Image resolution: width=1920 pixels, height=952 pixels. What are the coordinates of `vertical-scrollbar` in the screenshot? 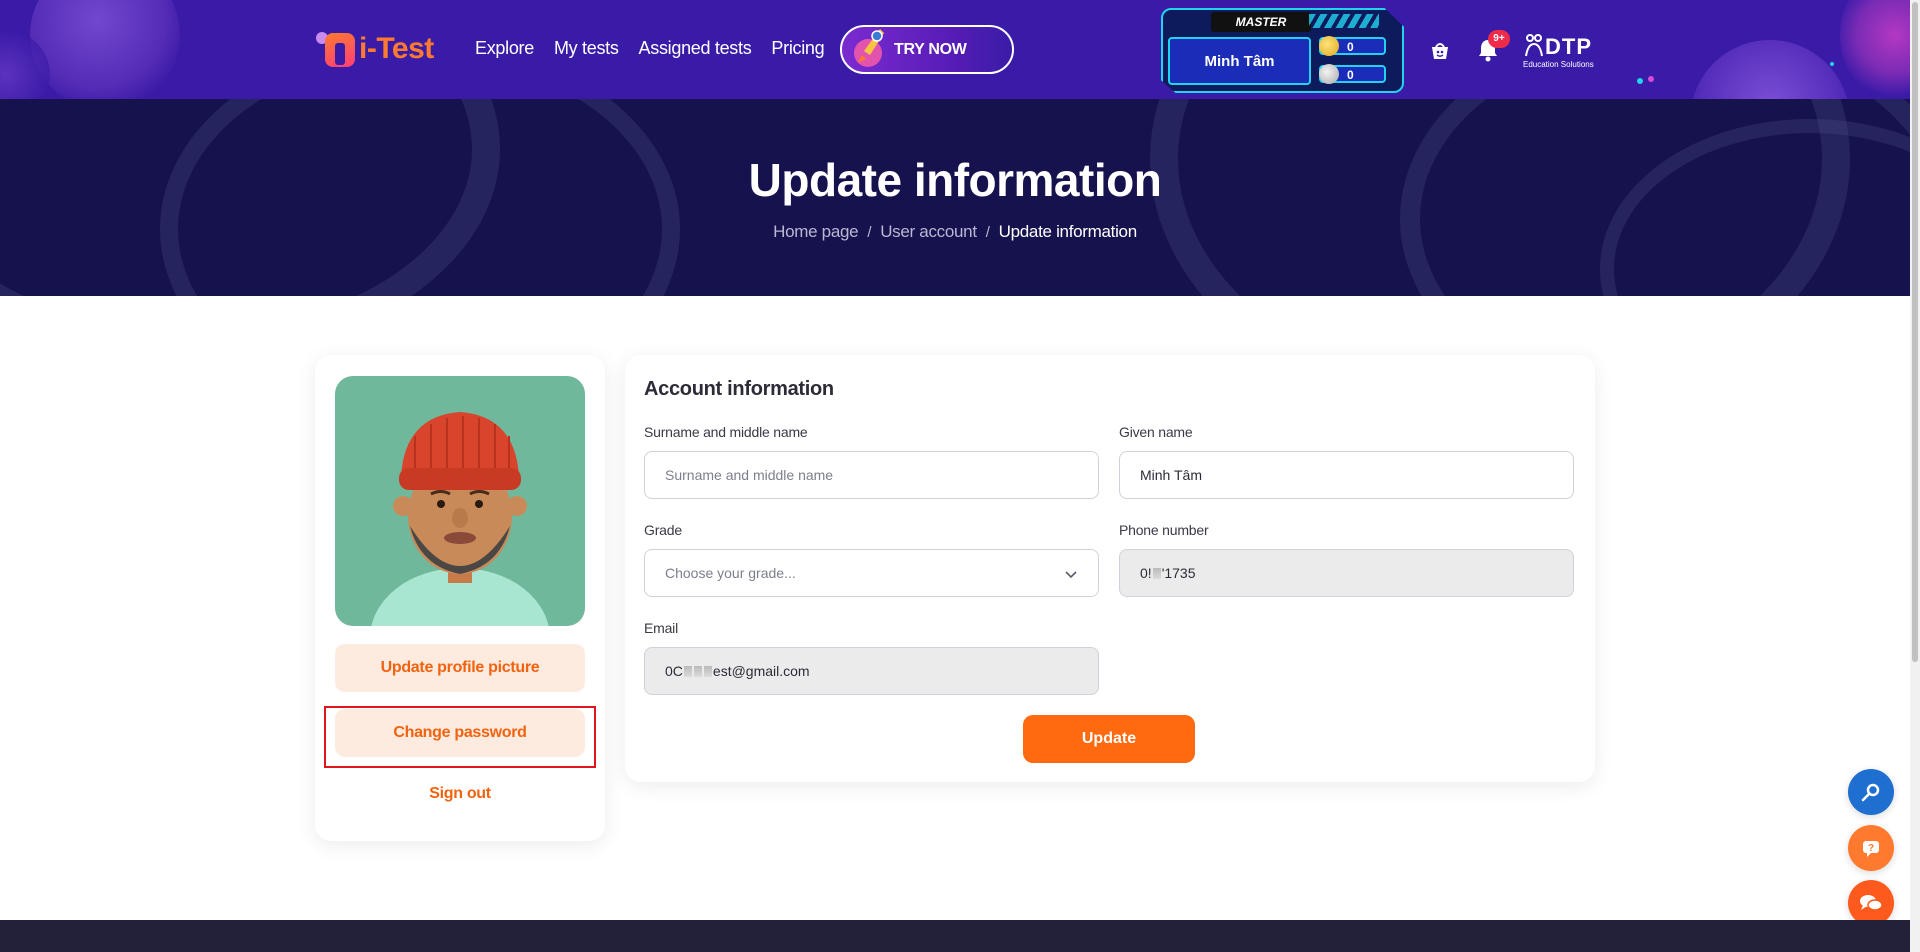 It's located at (1915, 476).